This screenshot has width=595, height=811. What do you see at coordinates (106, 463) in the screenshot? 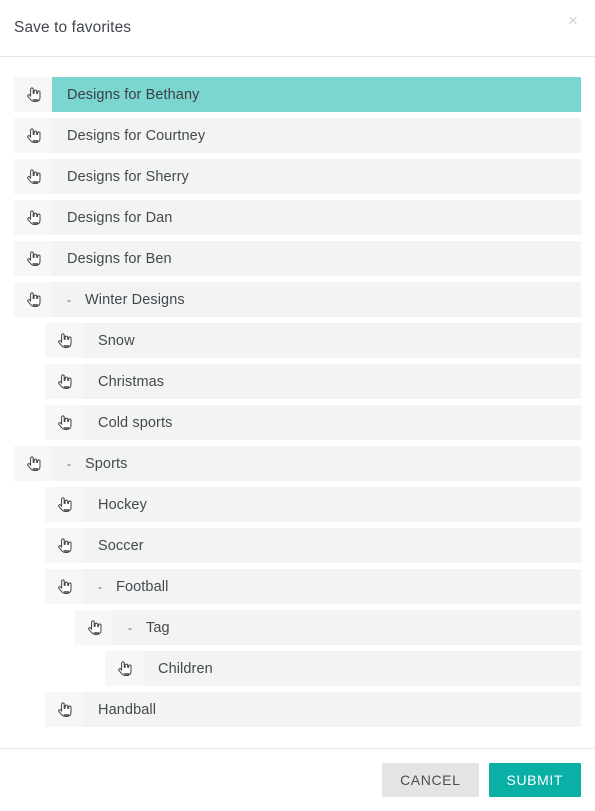
I see `tree-row-label: Sports` at bounding box center [106, 463].